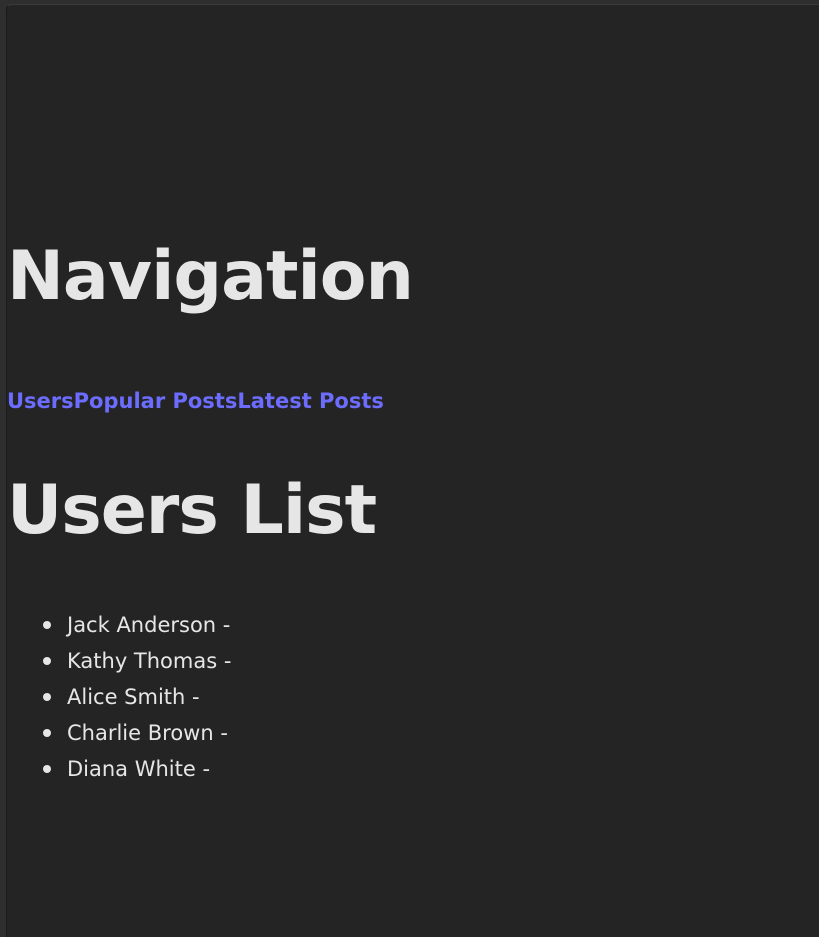 The height and width of the screenshot is (937, 819). What do you see at coordinates (210, 276) in the screenshot?
I see `navigation-heading: Navigation` at bounding box center [210, 276].